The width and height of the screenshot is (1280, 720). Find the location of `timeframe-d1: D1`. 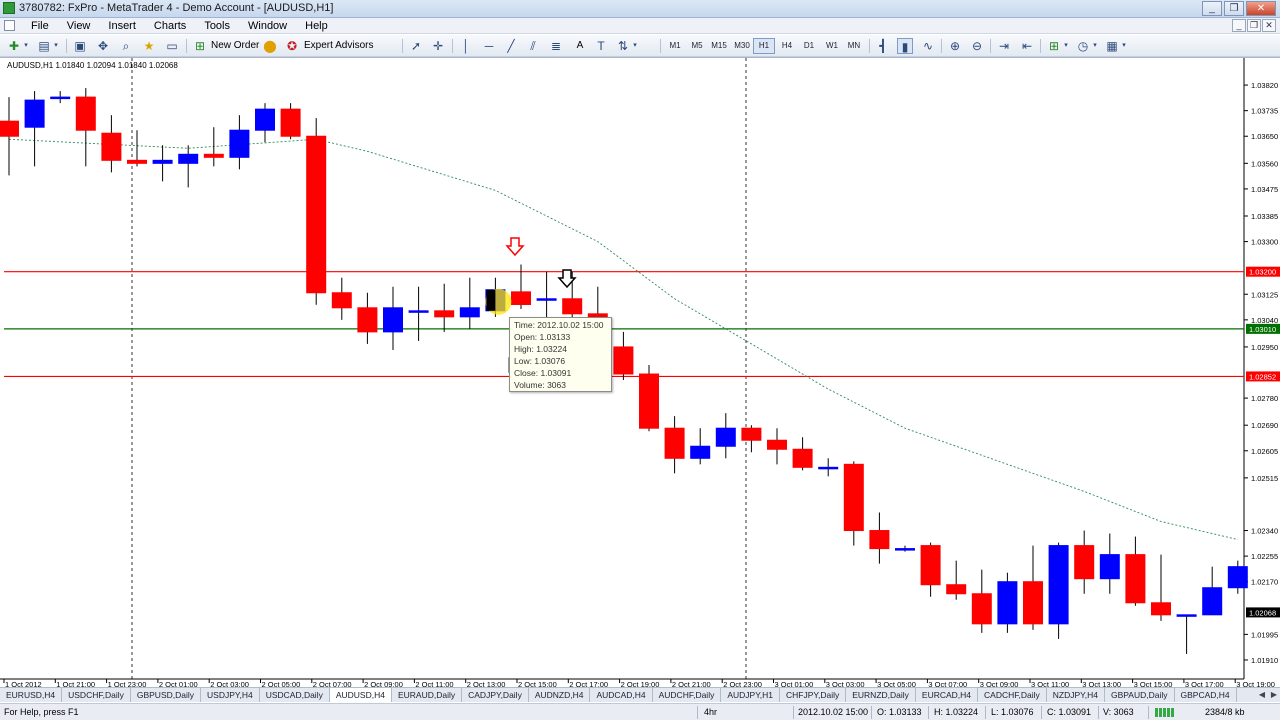

timeframe-d1: D1 is located at coordinates (809, 46).